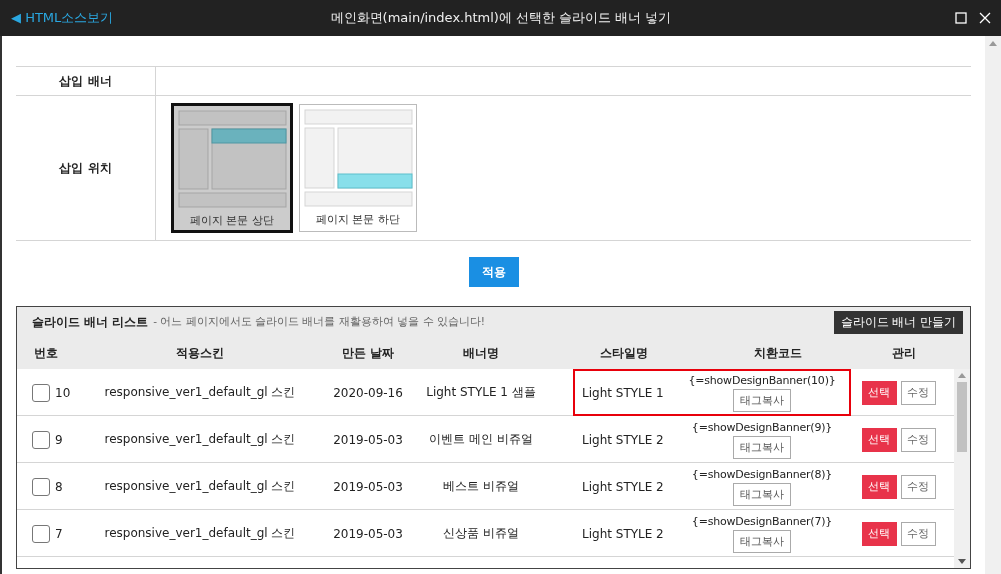  I want to click on list-subtitle: - 어느 페이지에서도 슬라이드 배너를 재활용하여 넣을 수 있습니다!, so click(320, 322).